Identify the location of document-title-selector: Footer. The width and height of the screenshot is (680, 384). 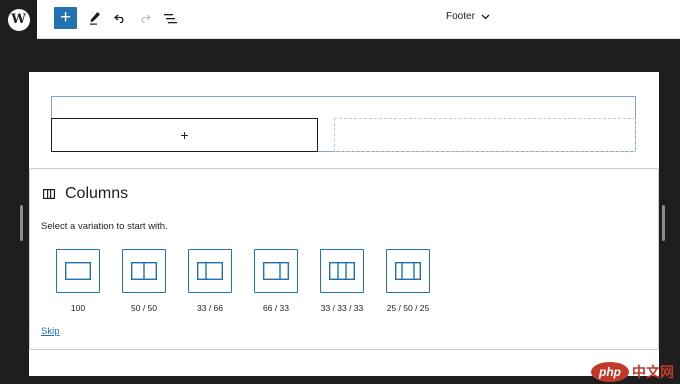
(468, 16).